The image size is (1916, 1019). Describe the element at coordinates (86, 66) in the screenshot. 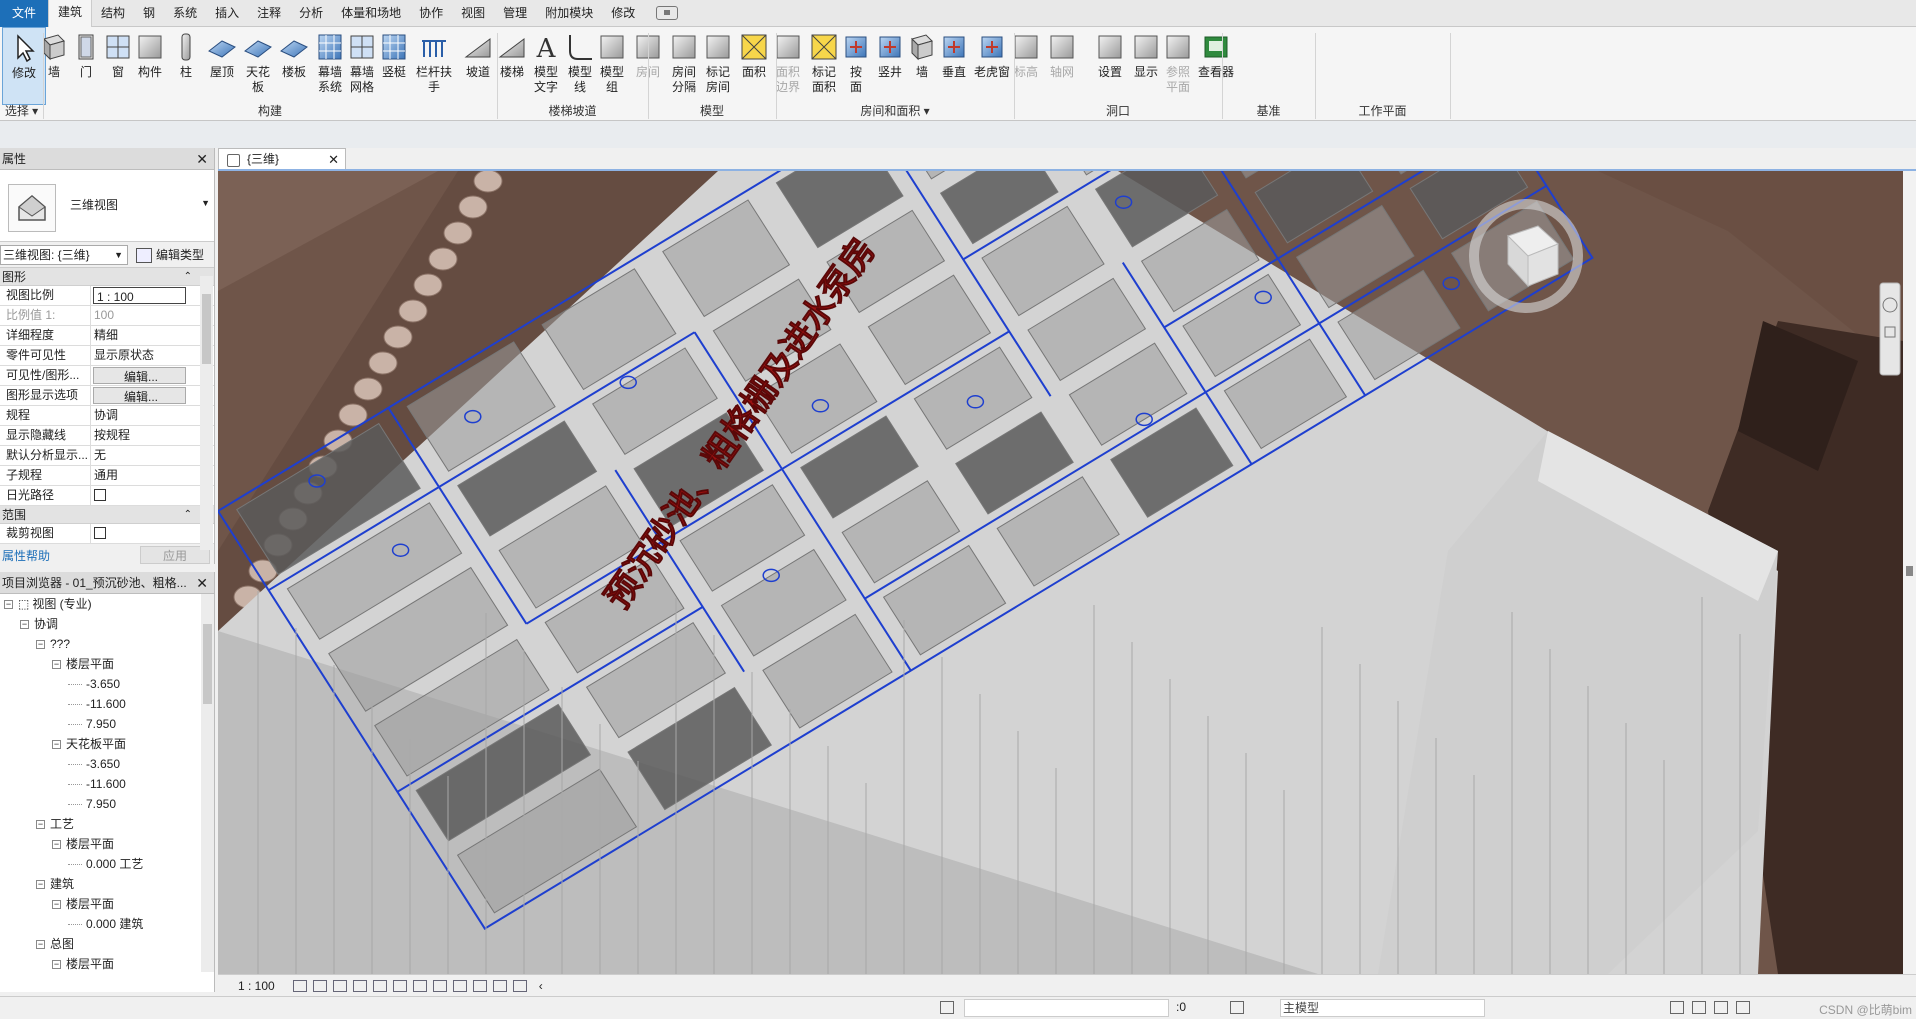

I see `door-button: 门` at that location.